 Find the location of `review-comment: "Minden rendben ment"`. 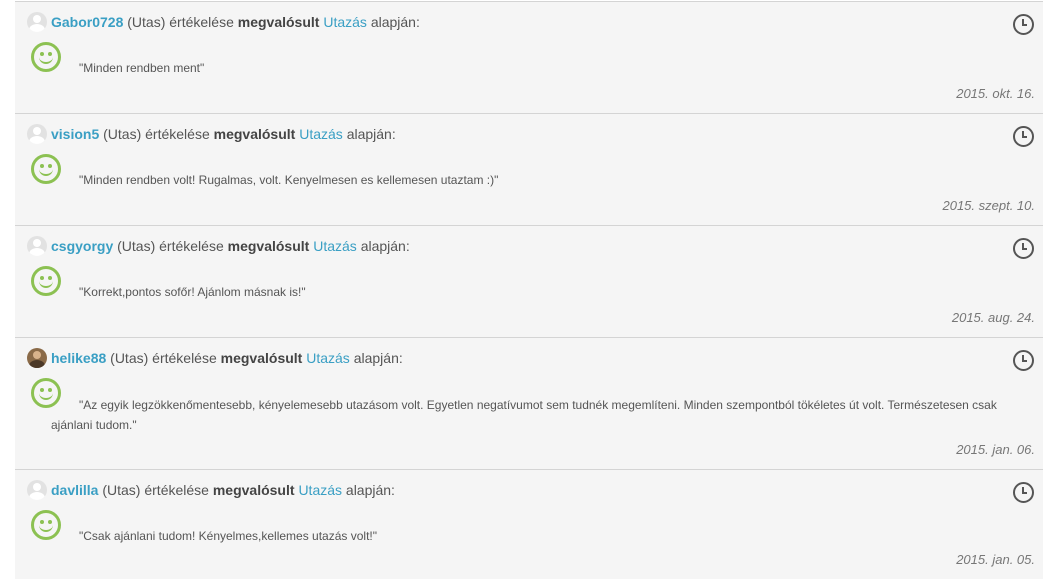

review-comment: "Minden rendben ment" is located at coordinates (142, 68).